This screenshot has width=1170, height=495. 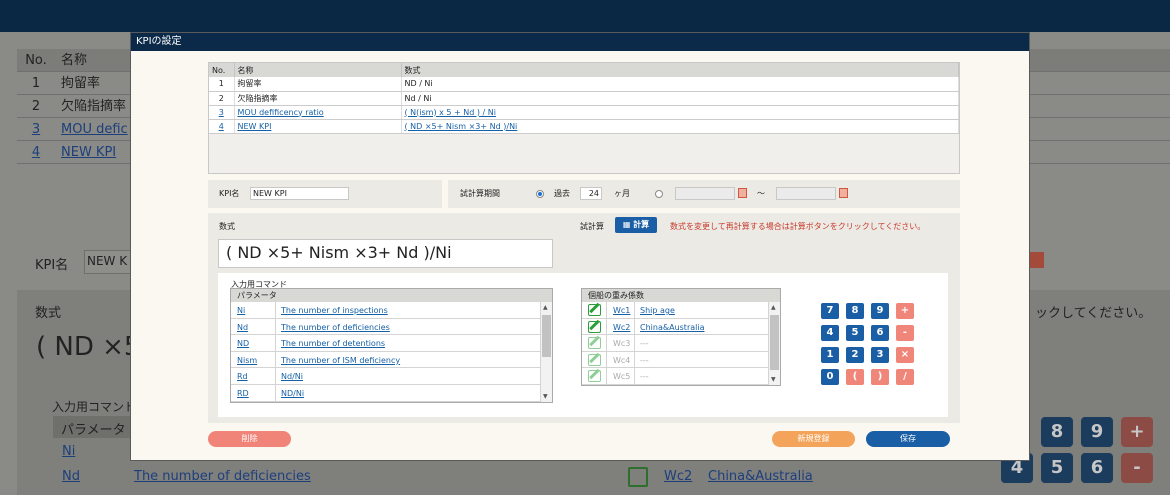 I want to click on key-7: 7, so click(x=830, y=311).